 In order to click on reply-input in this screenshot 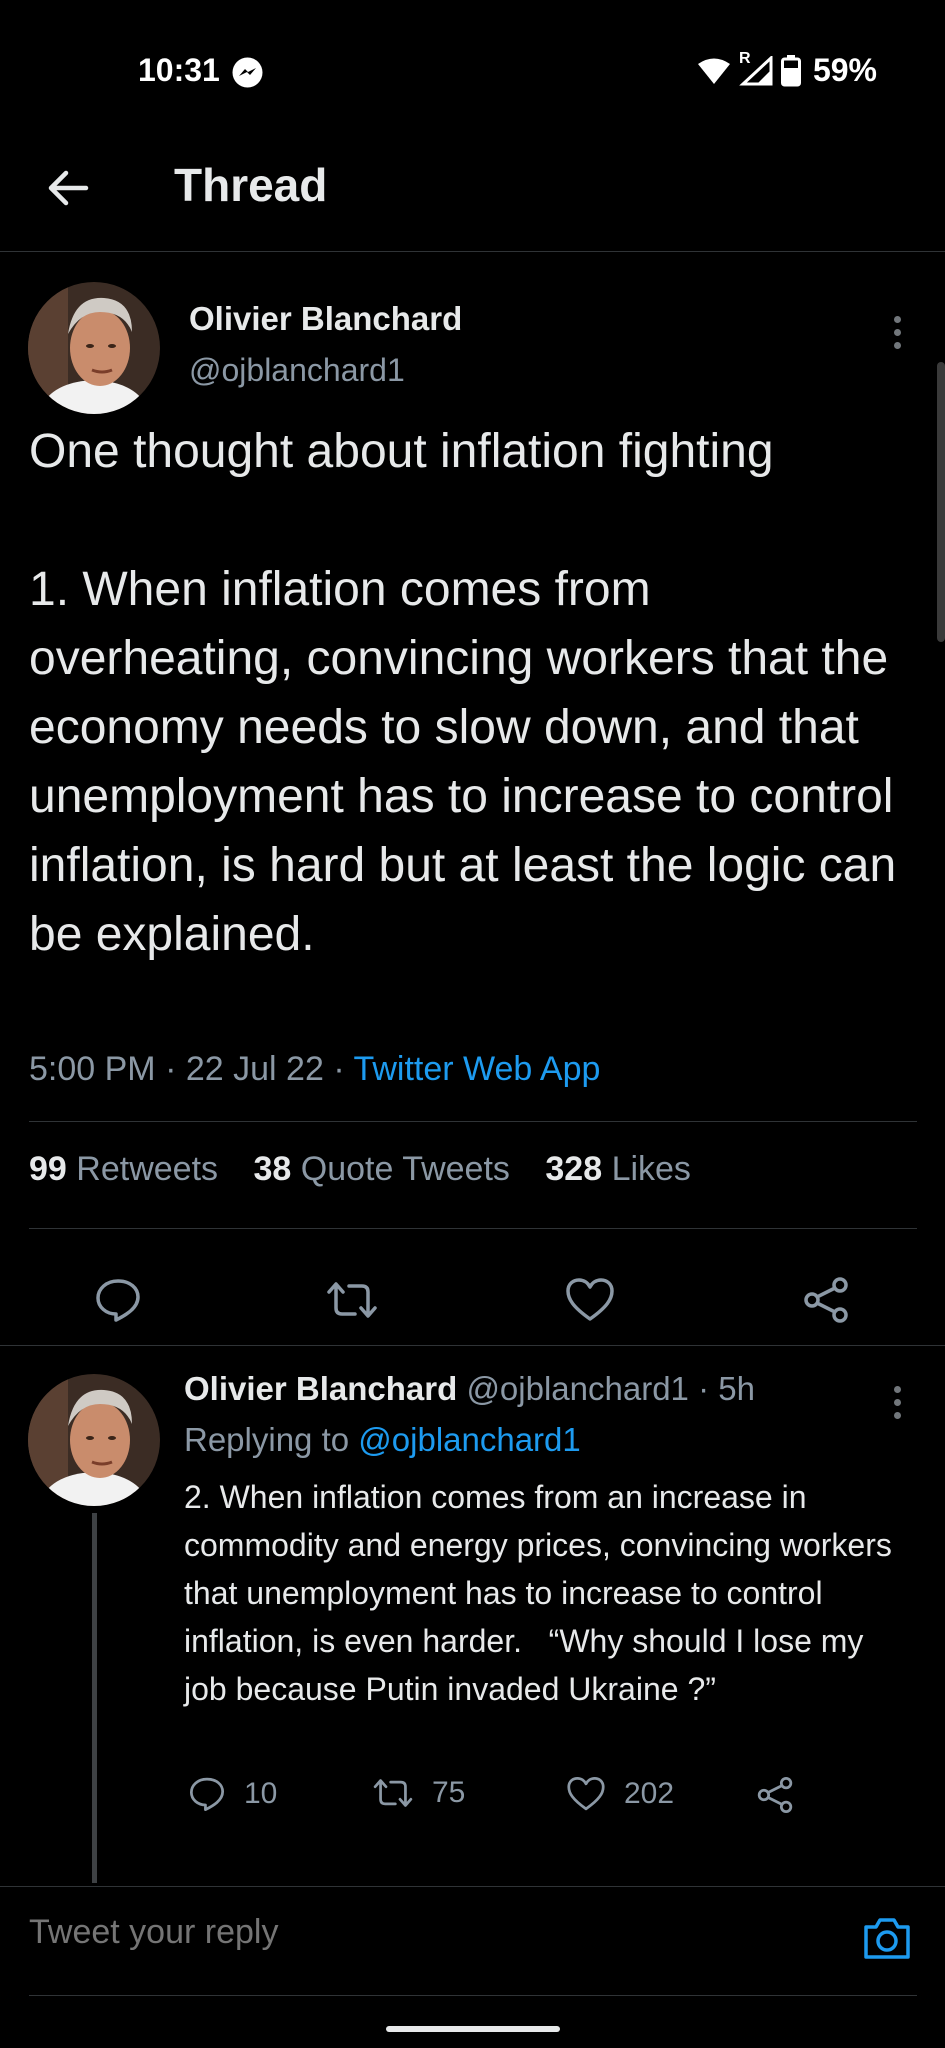, I will do `click(429, 1932)`.